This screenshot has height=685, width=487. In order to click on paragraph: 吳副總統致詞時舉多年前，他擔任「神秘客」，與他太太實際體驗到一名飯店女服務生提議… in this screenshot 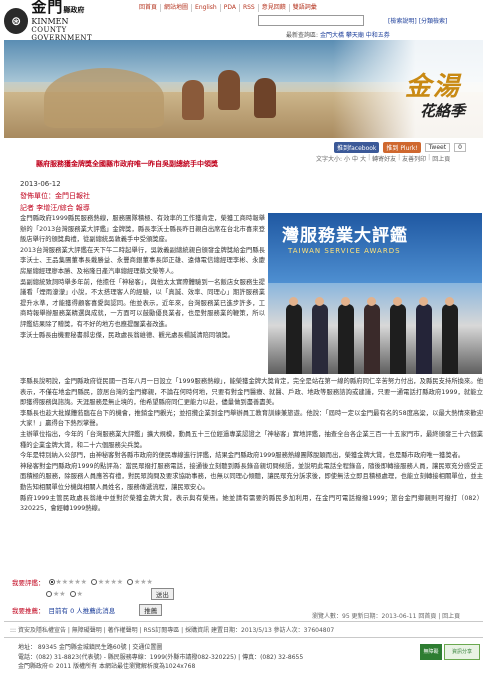, I will do `click(142, 303)`.